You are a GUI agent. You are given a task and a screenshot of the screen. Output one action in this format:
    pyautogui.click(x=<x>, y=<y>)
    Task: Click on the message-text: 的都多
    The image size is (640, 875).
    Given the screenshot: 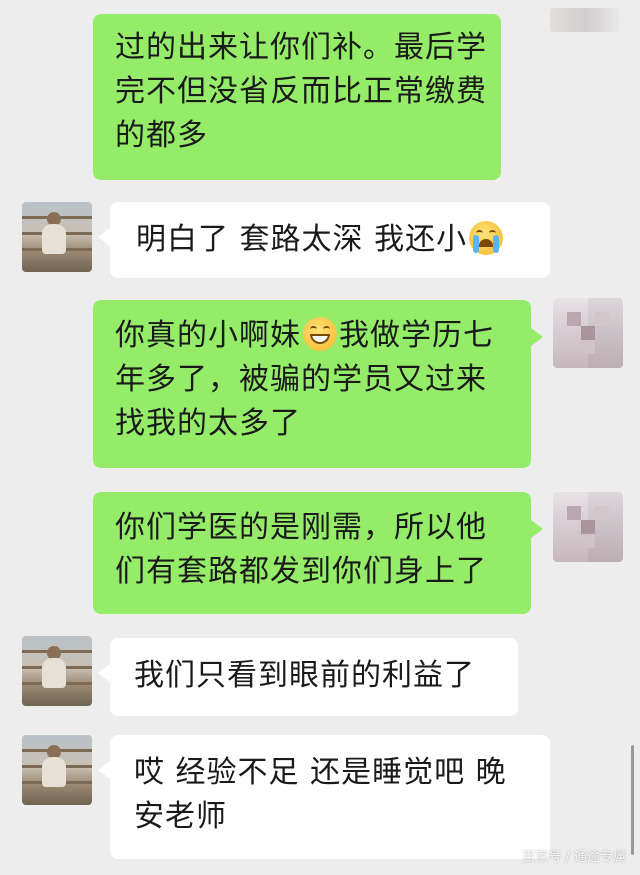 What is the action you would take?
    pyautogui.click(x=161, y=135)
    